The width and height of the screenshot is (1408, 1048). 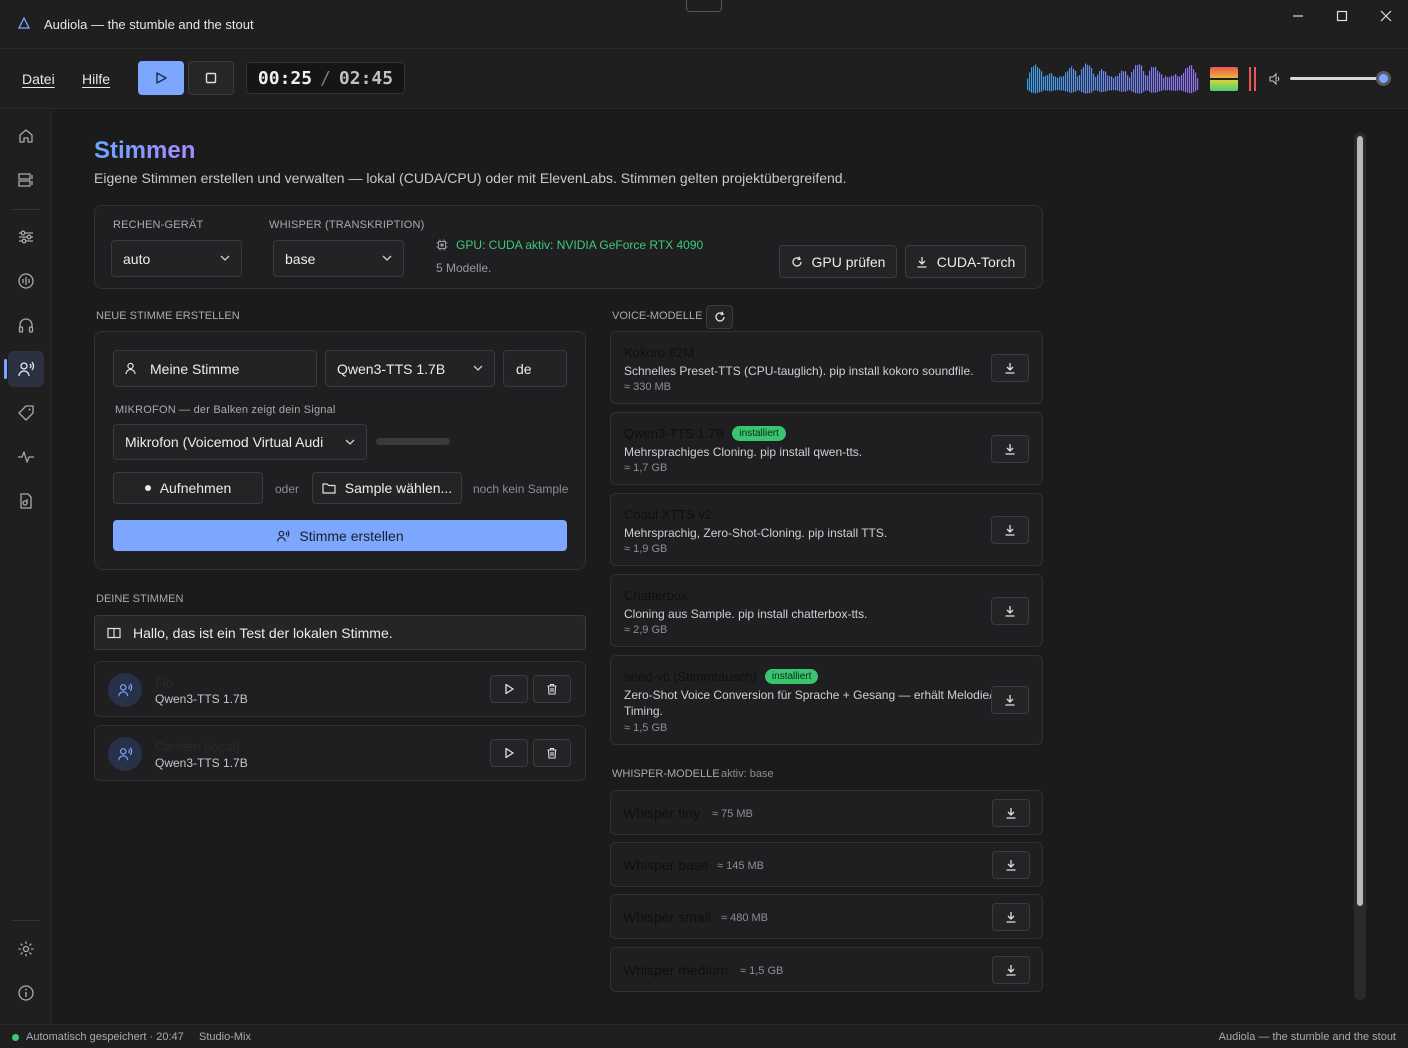 What do you see at coordinates (125, 690) in the screenshot?
I see `avatar` at bounding box center [125, 690].